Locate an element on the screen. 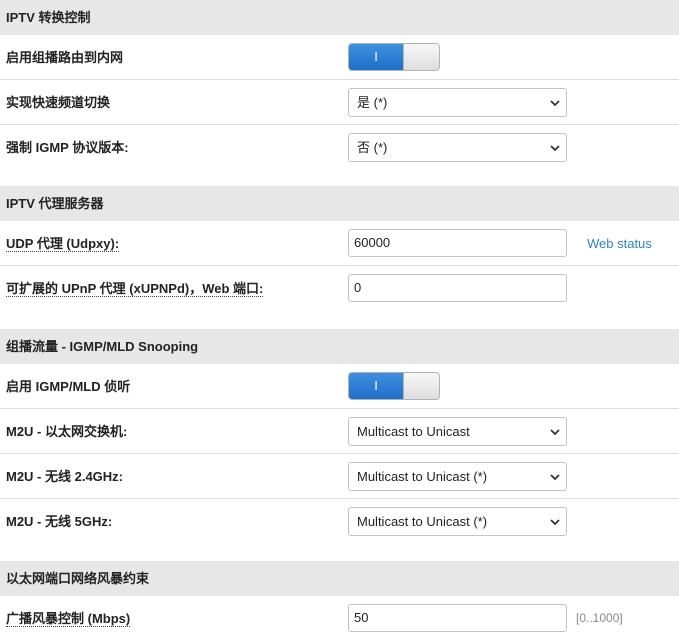 The image size is (679, 641). label-m2u-24ghz: M2U - 无线 2.4GHz: is located at coordinates (65, 476).